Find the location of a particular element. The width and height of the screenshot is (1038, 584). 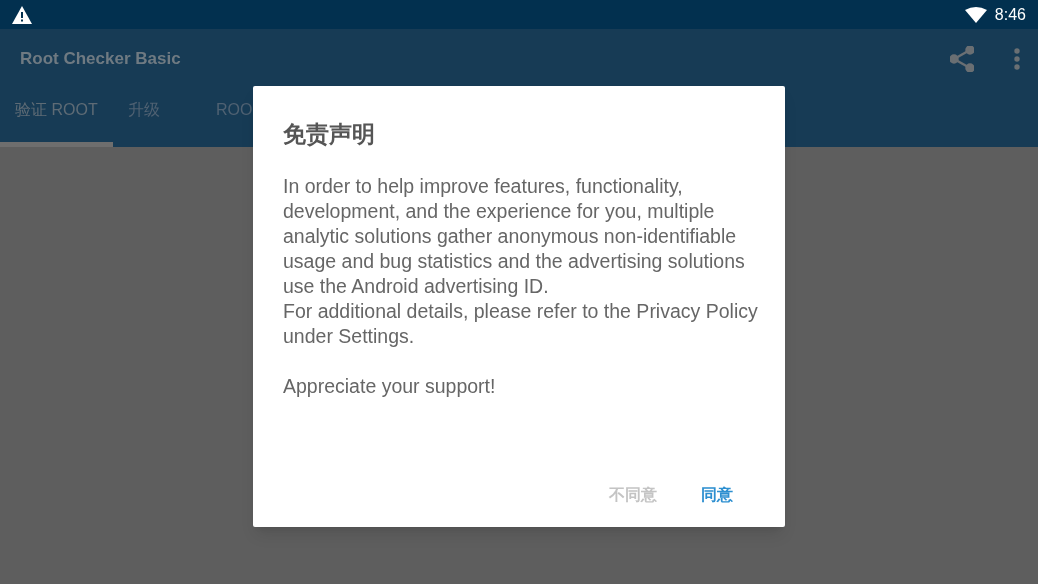

dialog-message: In order to help improve features, functionality, development, and the experience for you, multiple analytic solutions gather anonymous non-identifiable usage and bug statistics and the advertising solutions use the Android advertising ID. is located at coordinates (514, 236).